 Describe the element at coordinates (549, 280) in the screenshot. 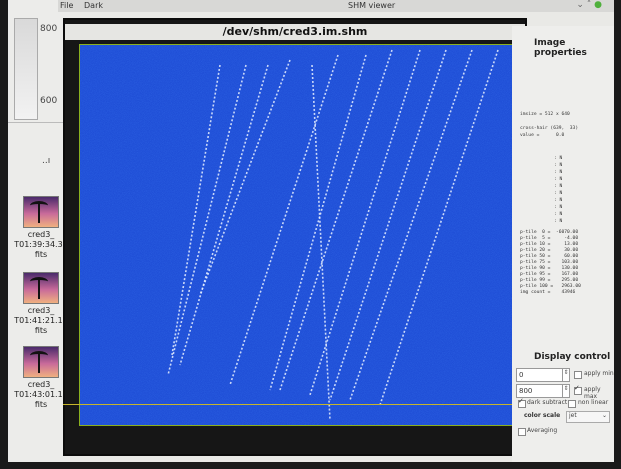

I see `percentile-line: p-tile 99 = 295.00` at that location.